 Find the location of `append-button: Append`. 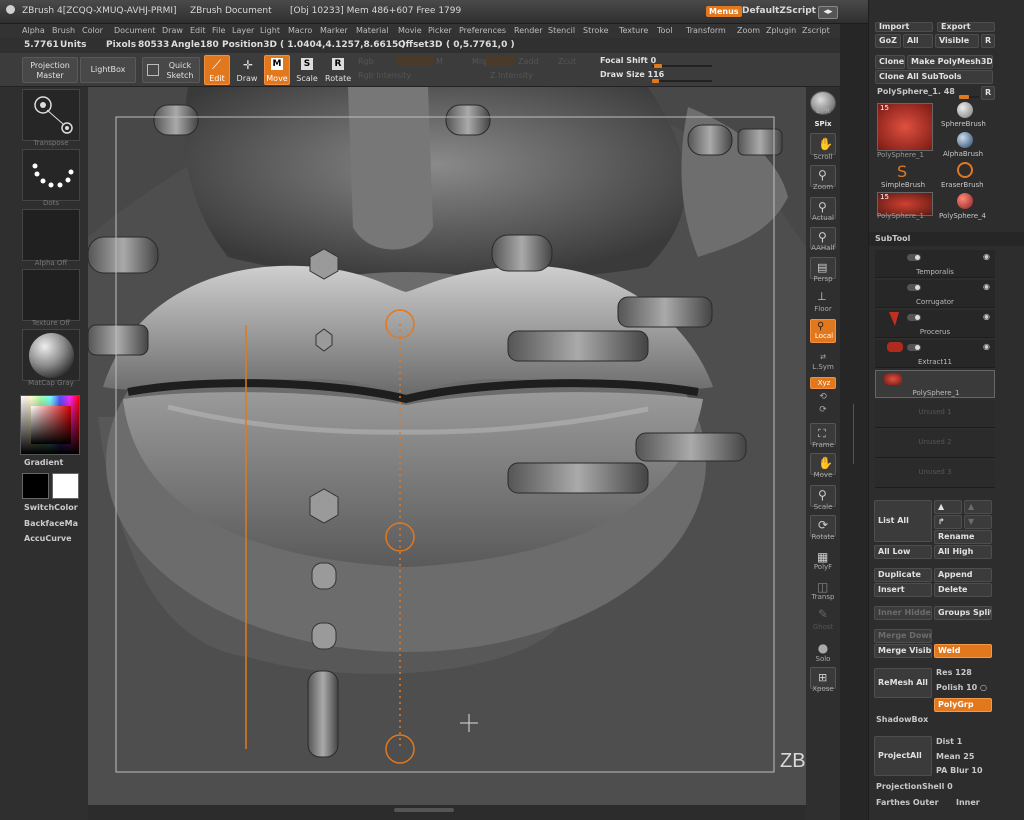

append-button: Append is located at coordinates (963, 575).